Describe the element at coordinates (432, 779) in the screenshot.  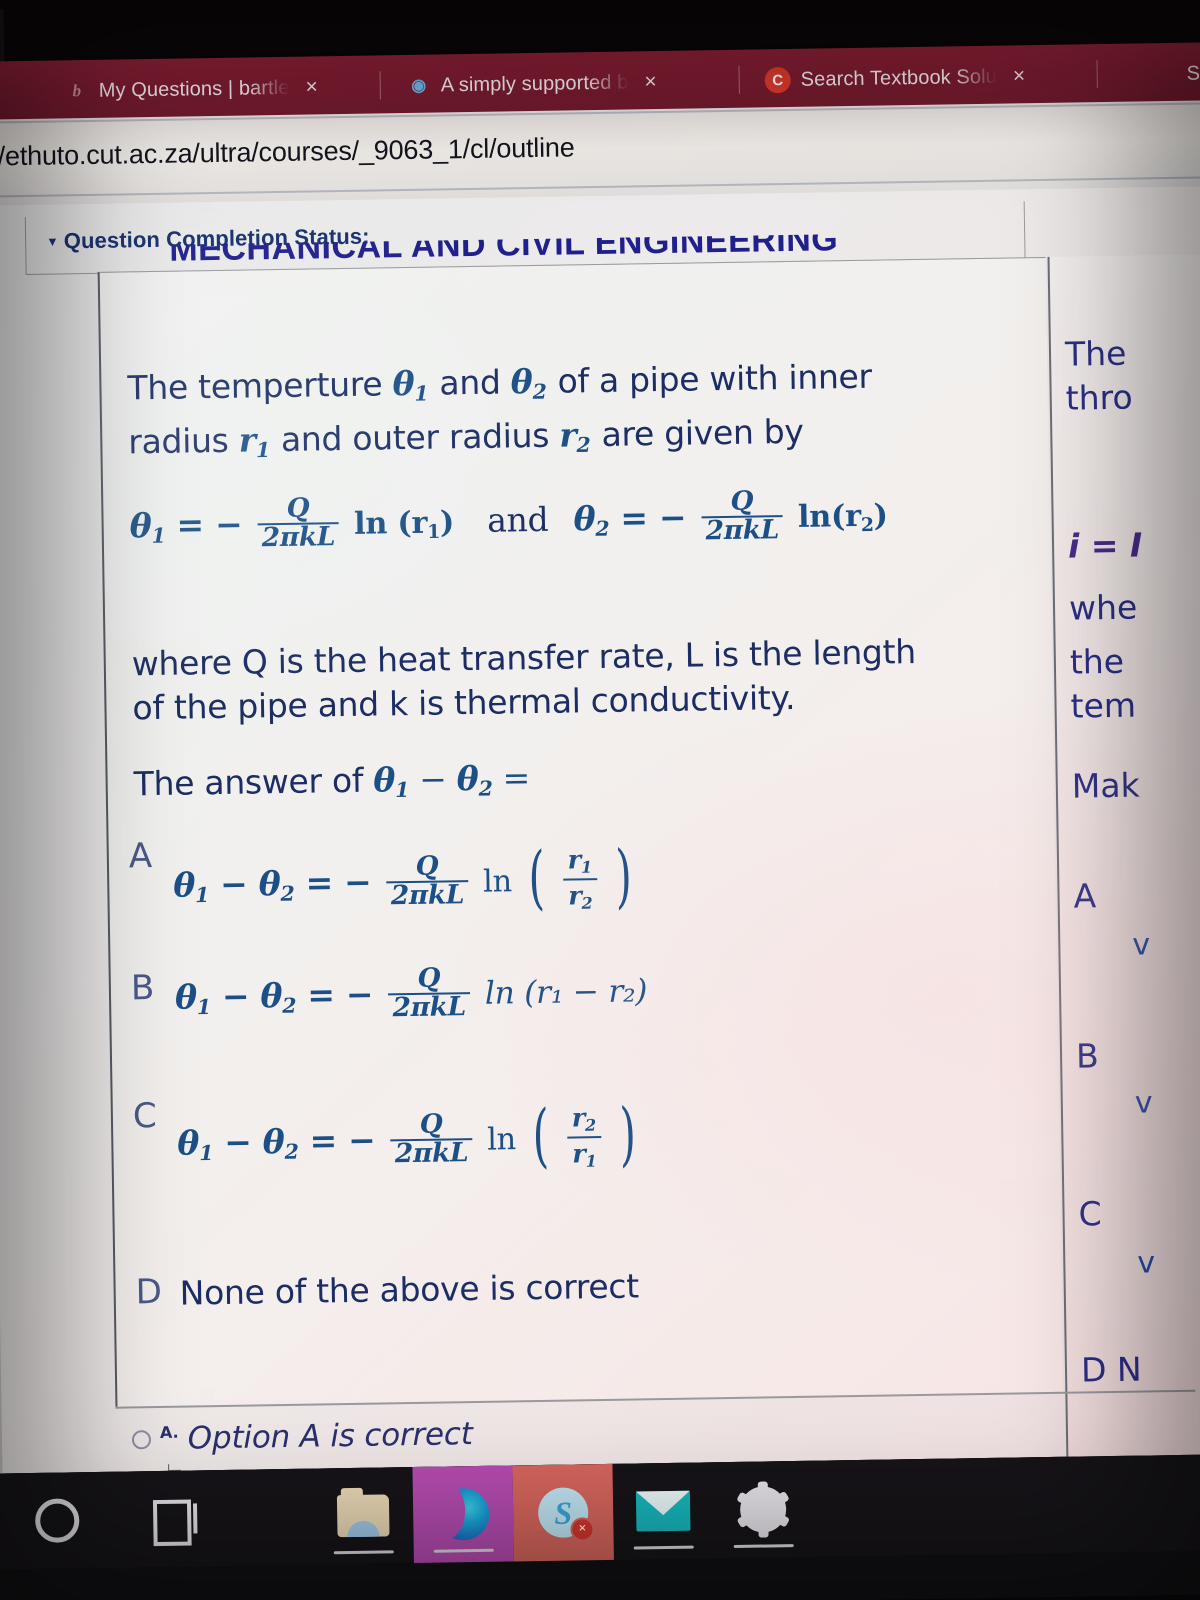
I see `minus-sign: −` at that location.